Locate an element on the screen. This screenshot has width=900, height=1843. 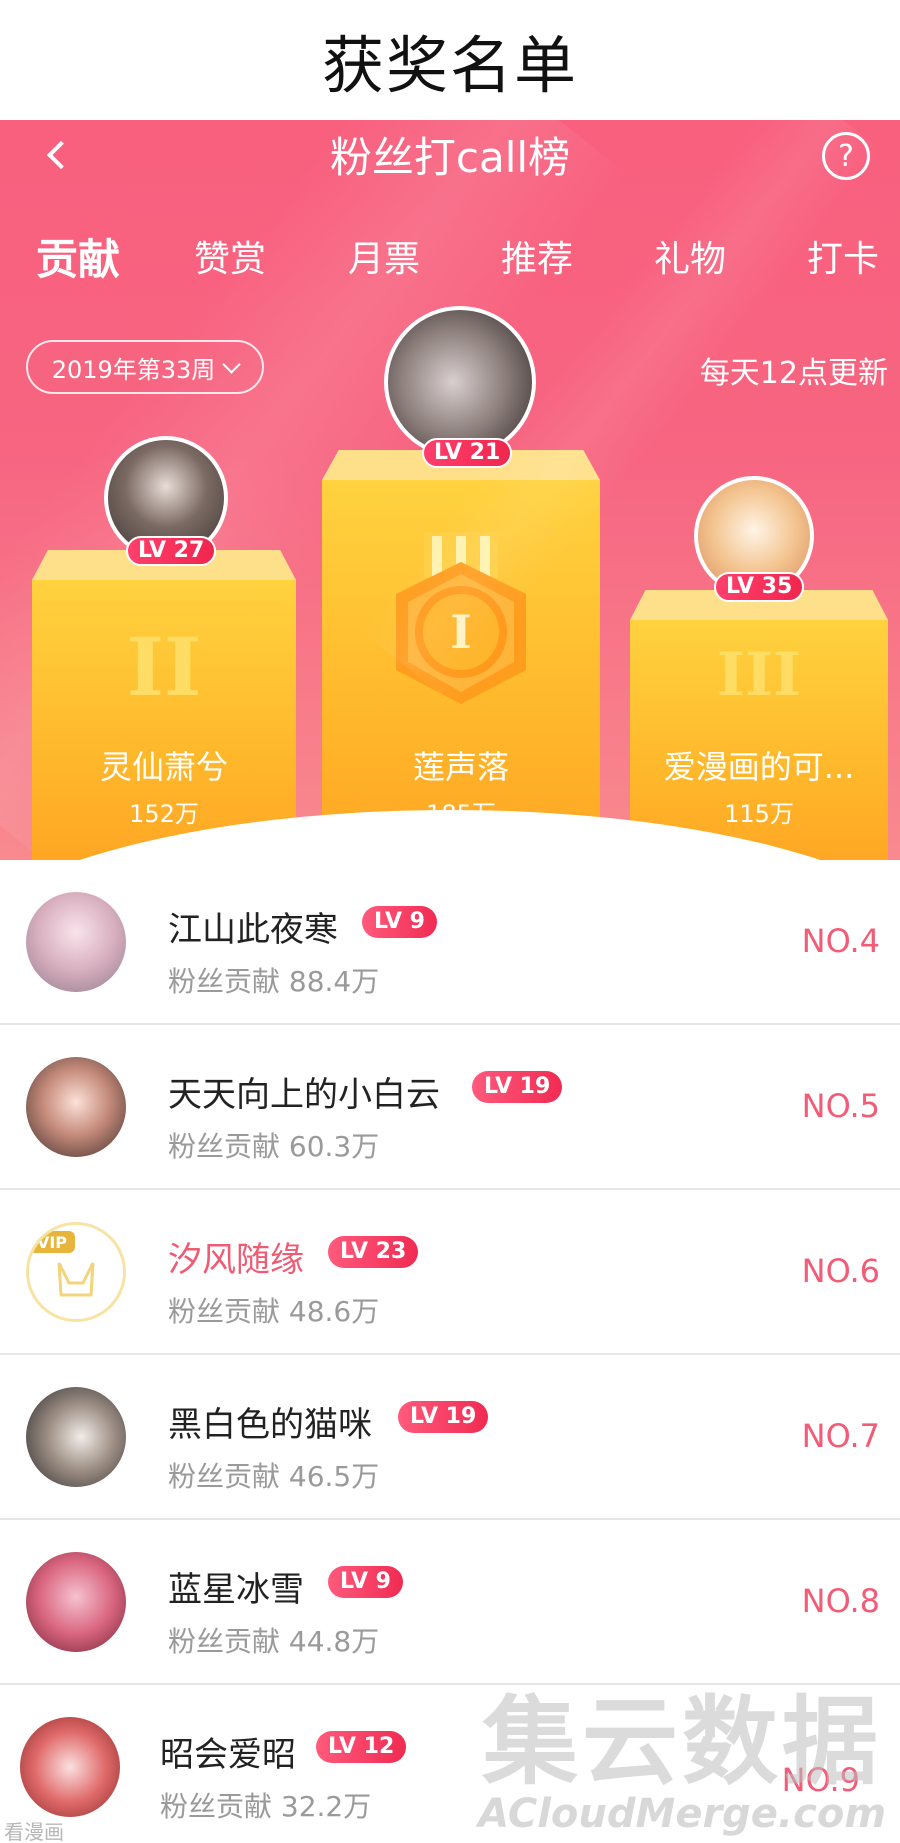
help-icon: ? is located at coordinates (846, 156).